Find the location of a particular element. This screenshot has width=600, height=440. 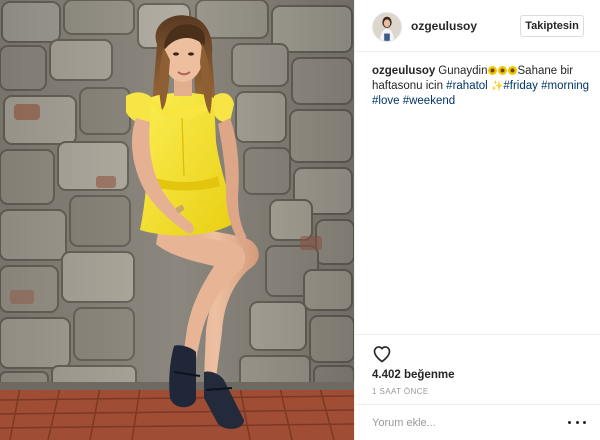

hashtag-friday: #friday is located at coordinates (520, 86).